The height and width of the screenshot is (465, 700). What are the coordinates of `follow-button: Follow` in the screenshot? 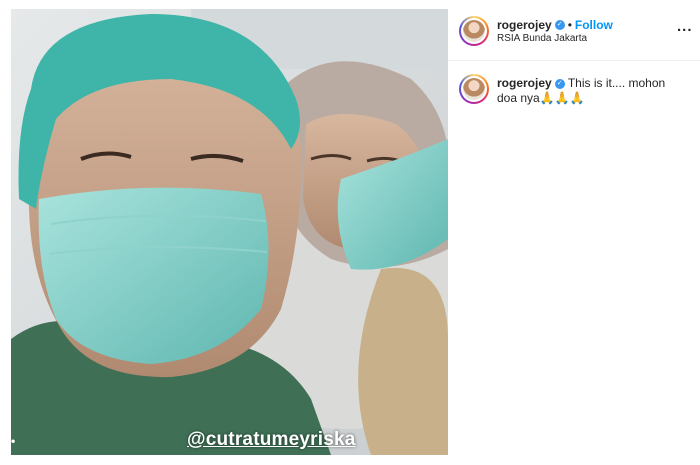 It's located at (594, 25).